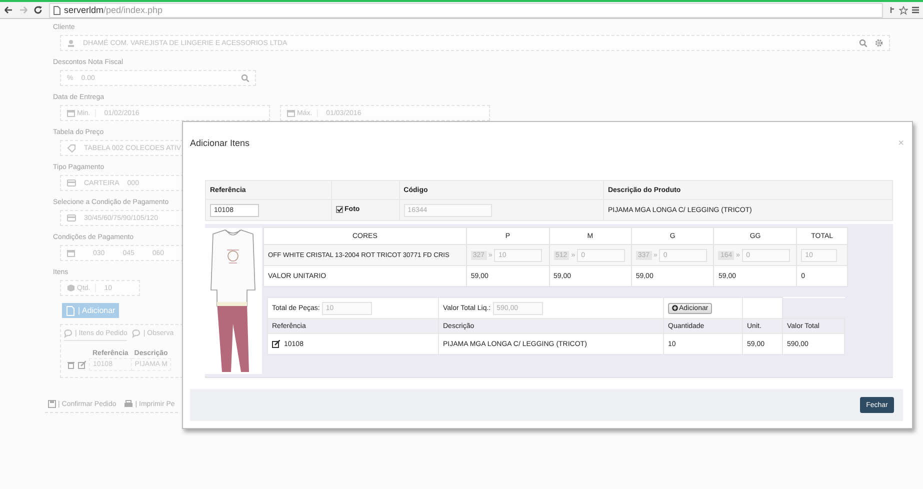 The width and height of the screenshot is (923, 489). I want to click on modal-title: Adicionar Itens, so click(220, 143).